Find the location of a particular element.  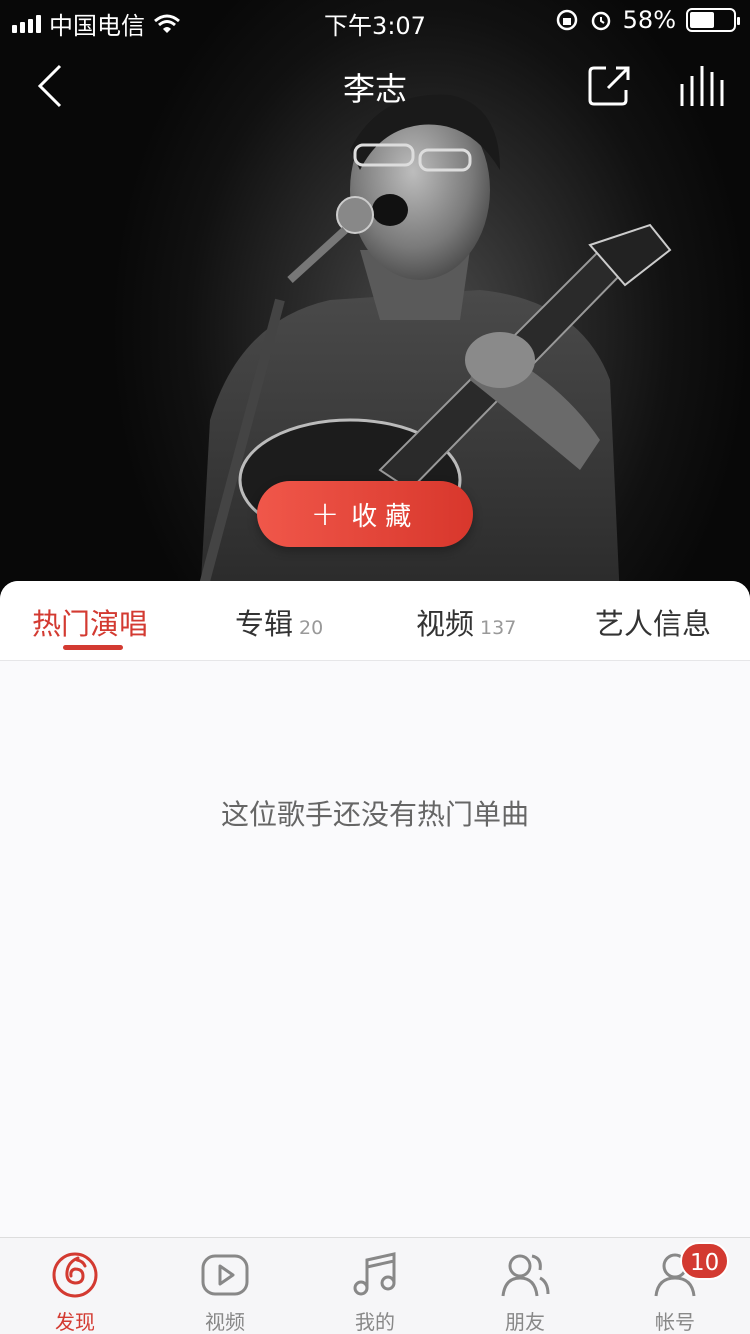

collect-button: + 收藏 is located at coordinates (365, 514).